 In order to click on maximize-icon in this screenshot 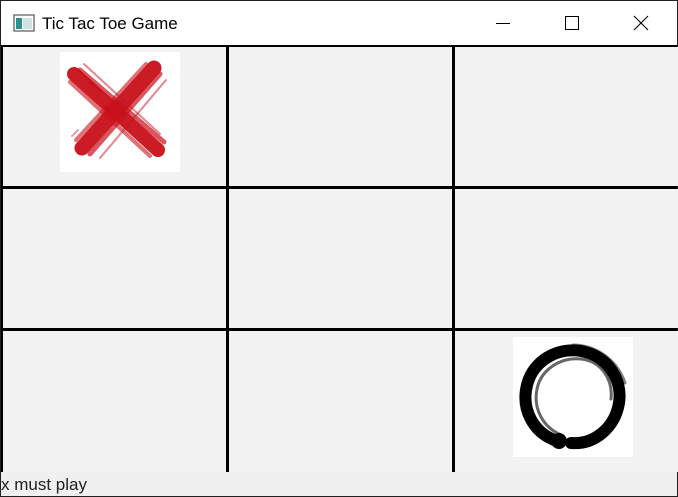, I will do `click(572, 23)`.